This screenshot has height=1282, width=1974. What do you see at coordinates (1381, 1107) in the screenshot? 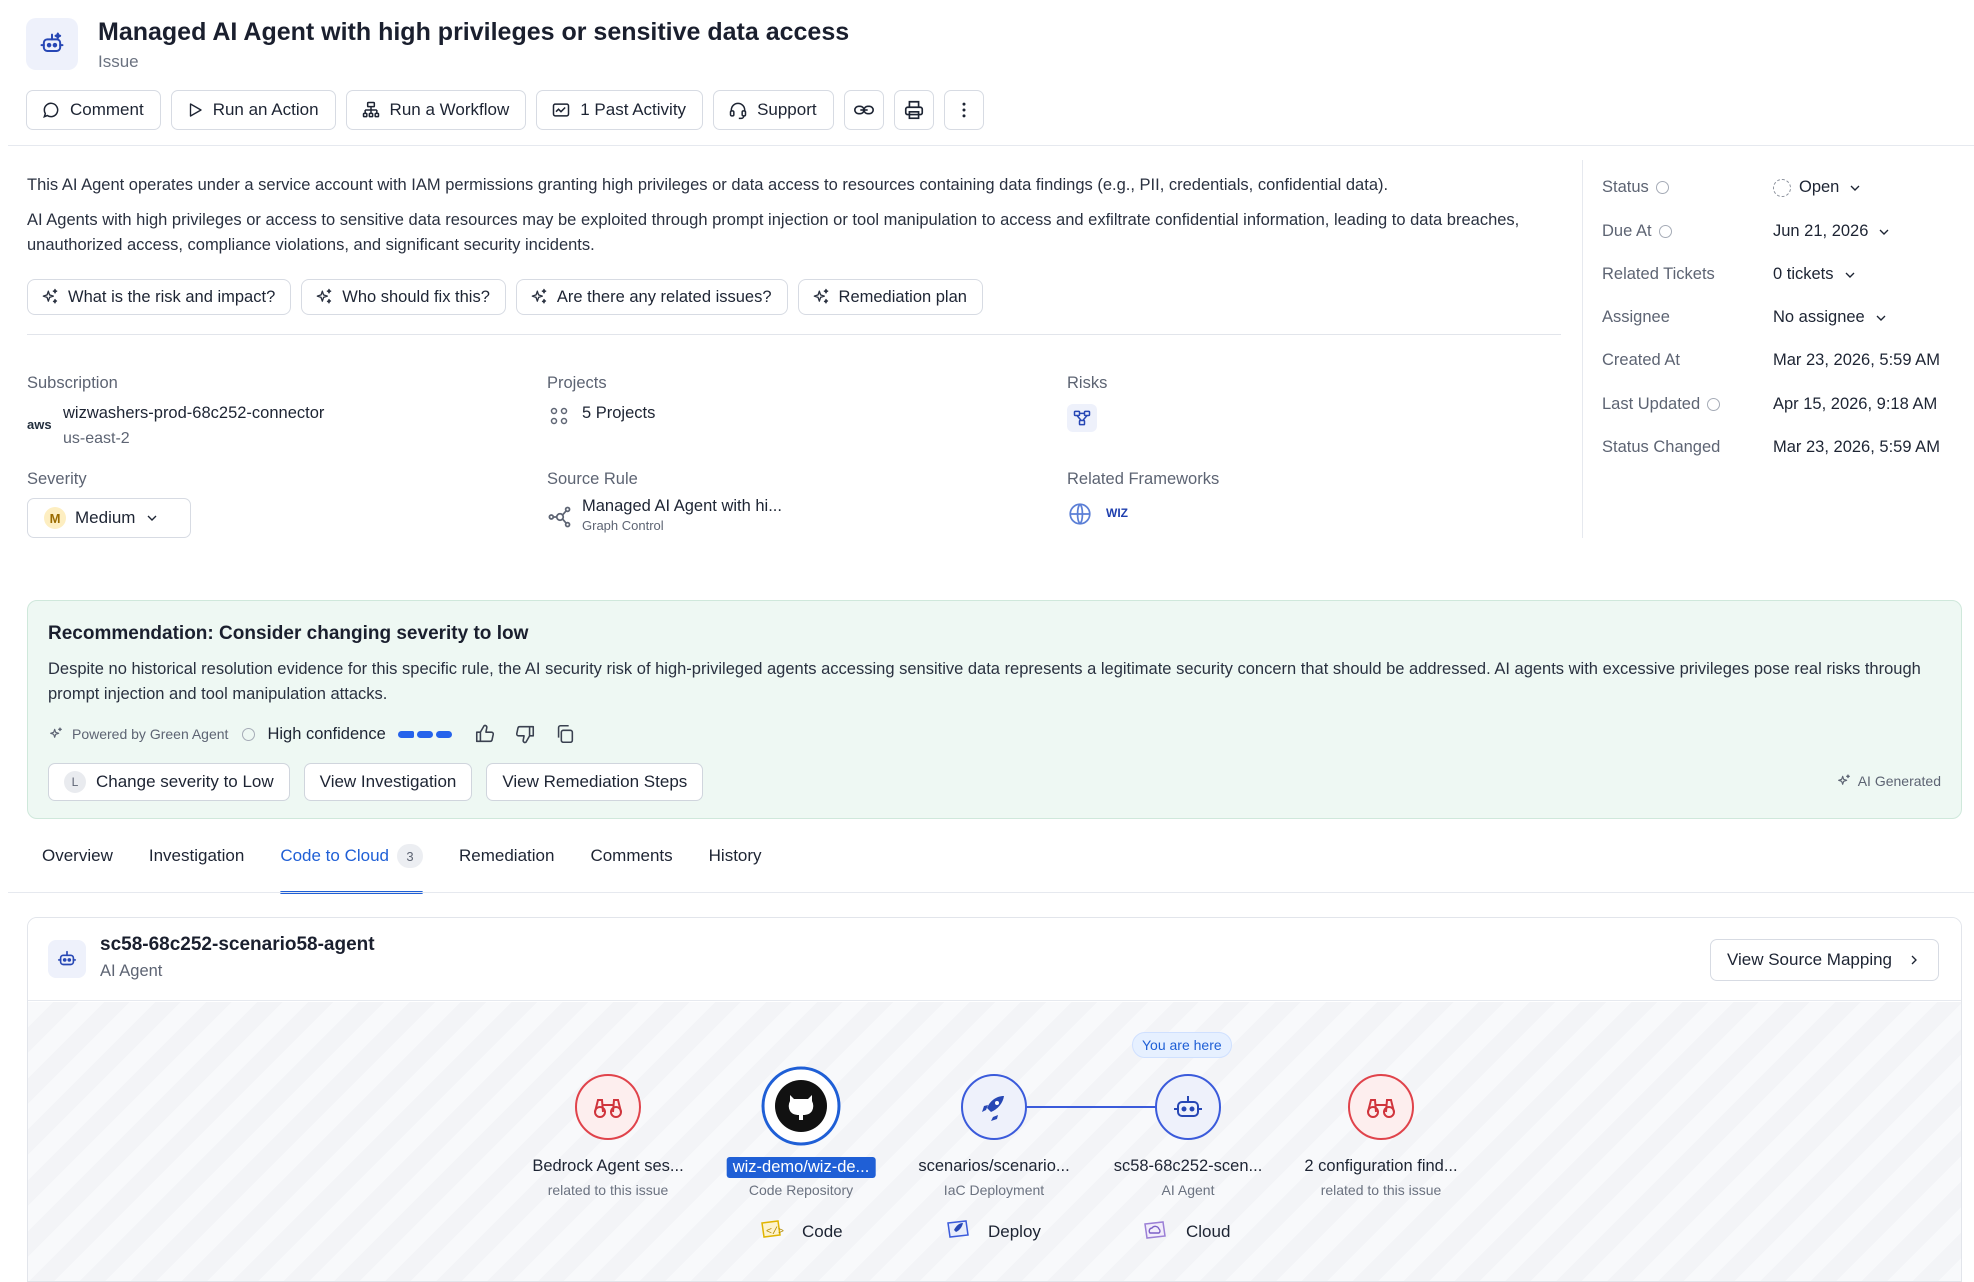
I see `flow-node-config-findings` at bounding box center [1381, 1107].